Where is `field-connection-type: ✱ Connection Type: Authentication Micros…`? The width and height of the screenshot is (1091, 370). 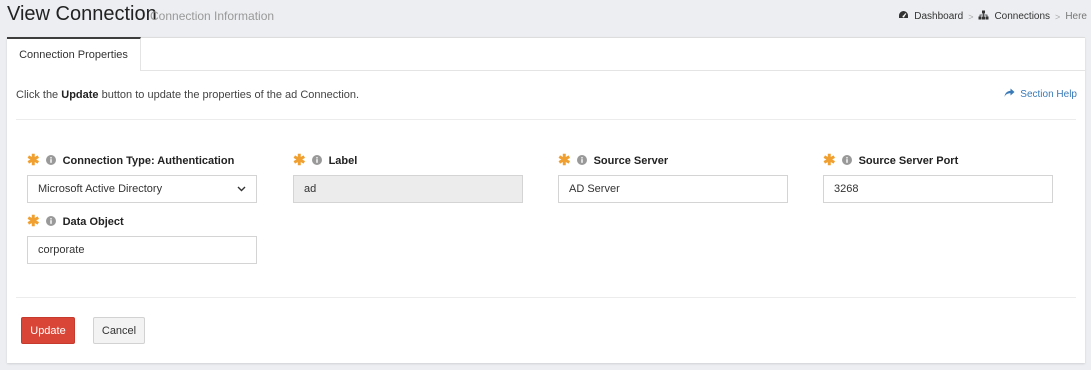
field-connection-type: ✱ Connection Type: Authentication Micros… is located at coordinates (142, 177).